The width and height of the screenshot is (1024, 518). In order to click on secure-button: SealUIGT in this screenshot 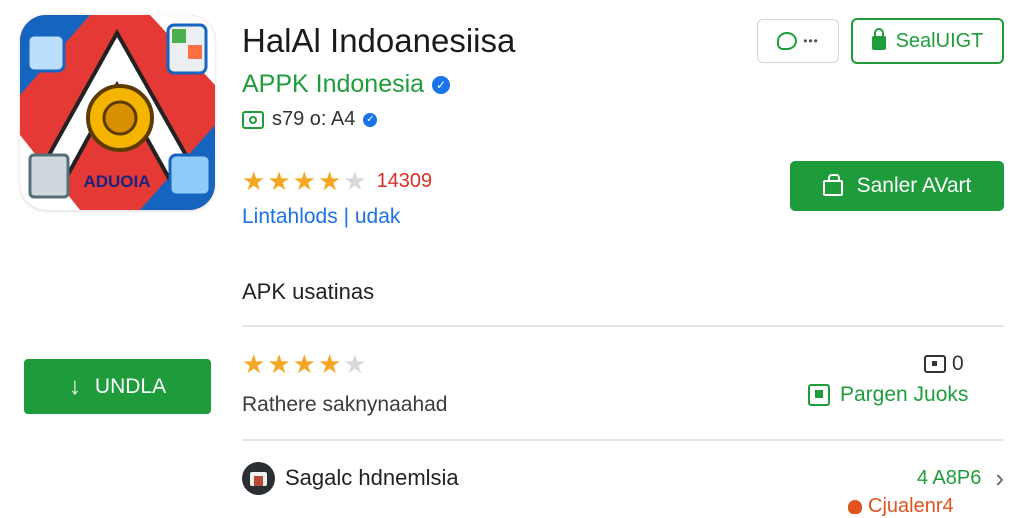, I will do `click(927, 41)`.